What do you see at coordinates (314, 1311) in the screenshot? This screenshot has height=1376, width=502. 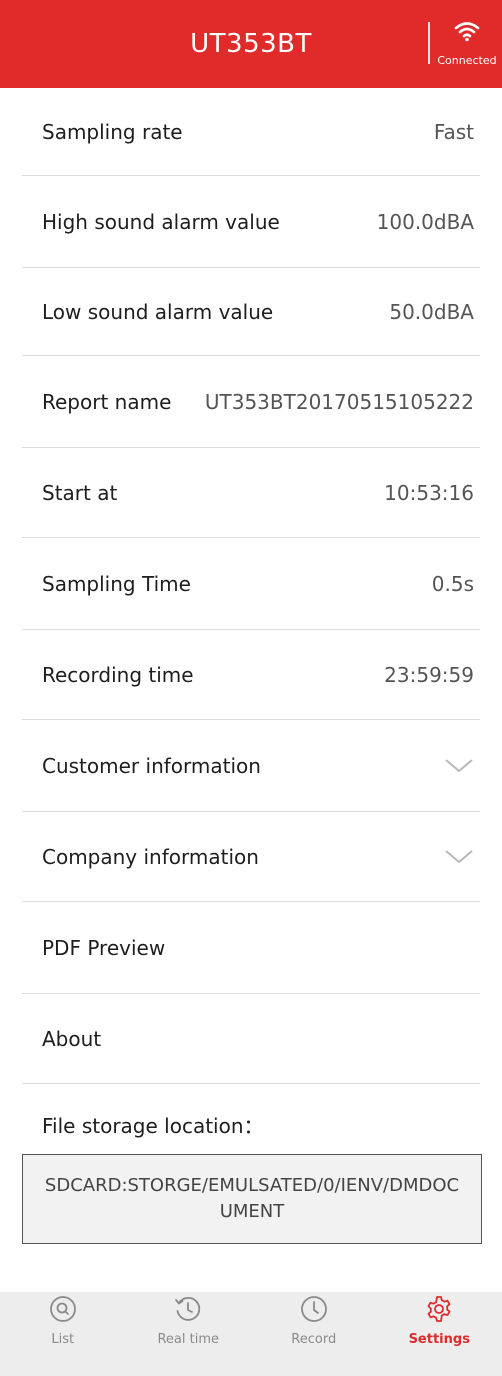 I see `clock-icon` at bounding box center [314, 1311].